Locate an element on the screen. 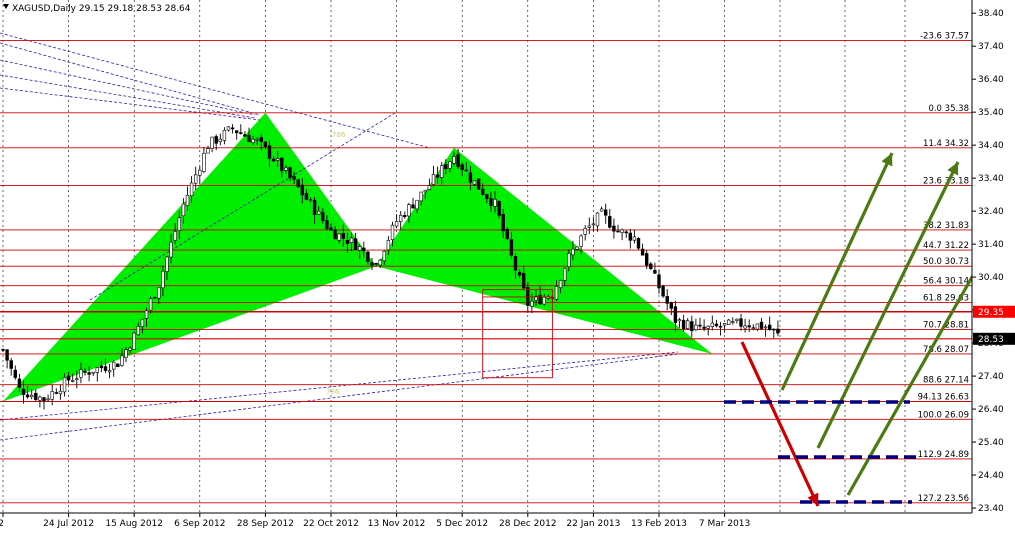  fib-label-2: 11.4 34.32 is located at coordinates (946, 144).